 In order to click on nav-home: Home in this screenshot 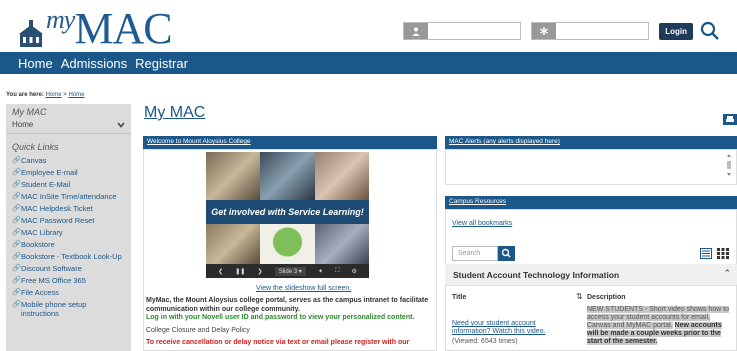, I will do `click(35, 63)`.